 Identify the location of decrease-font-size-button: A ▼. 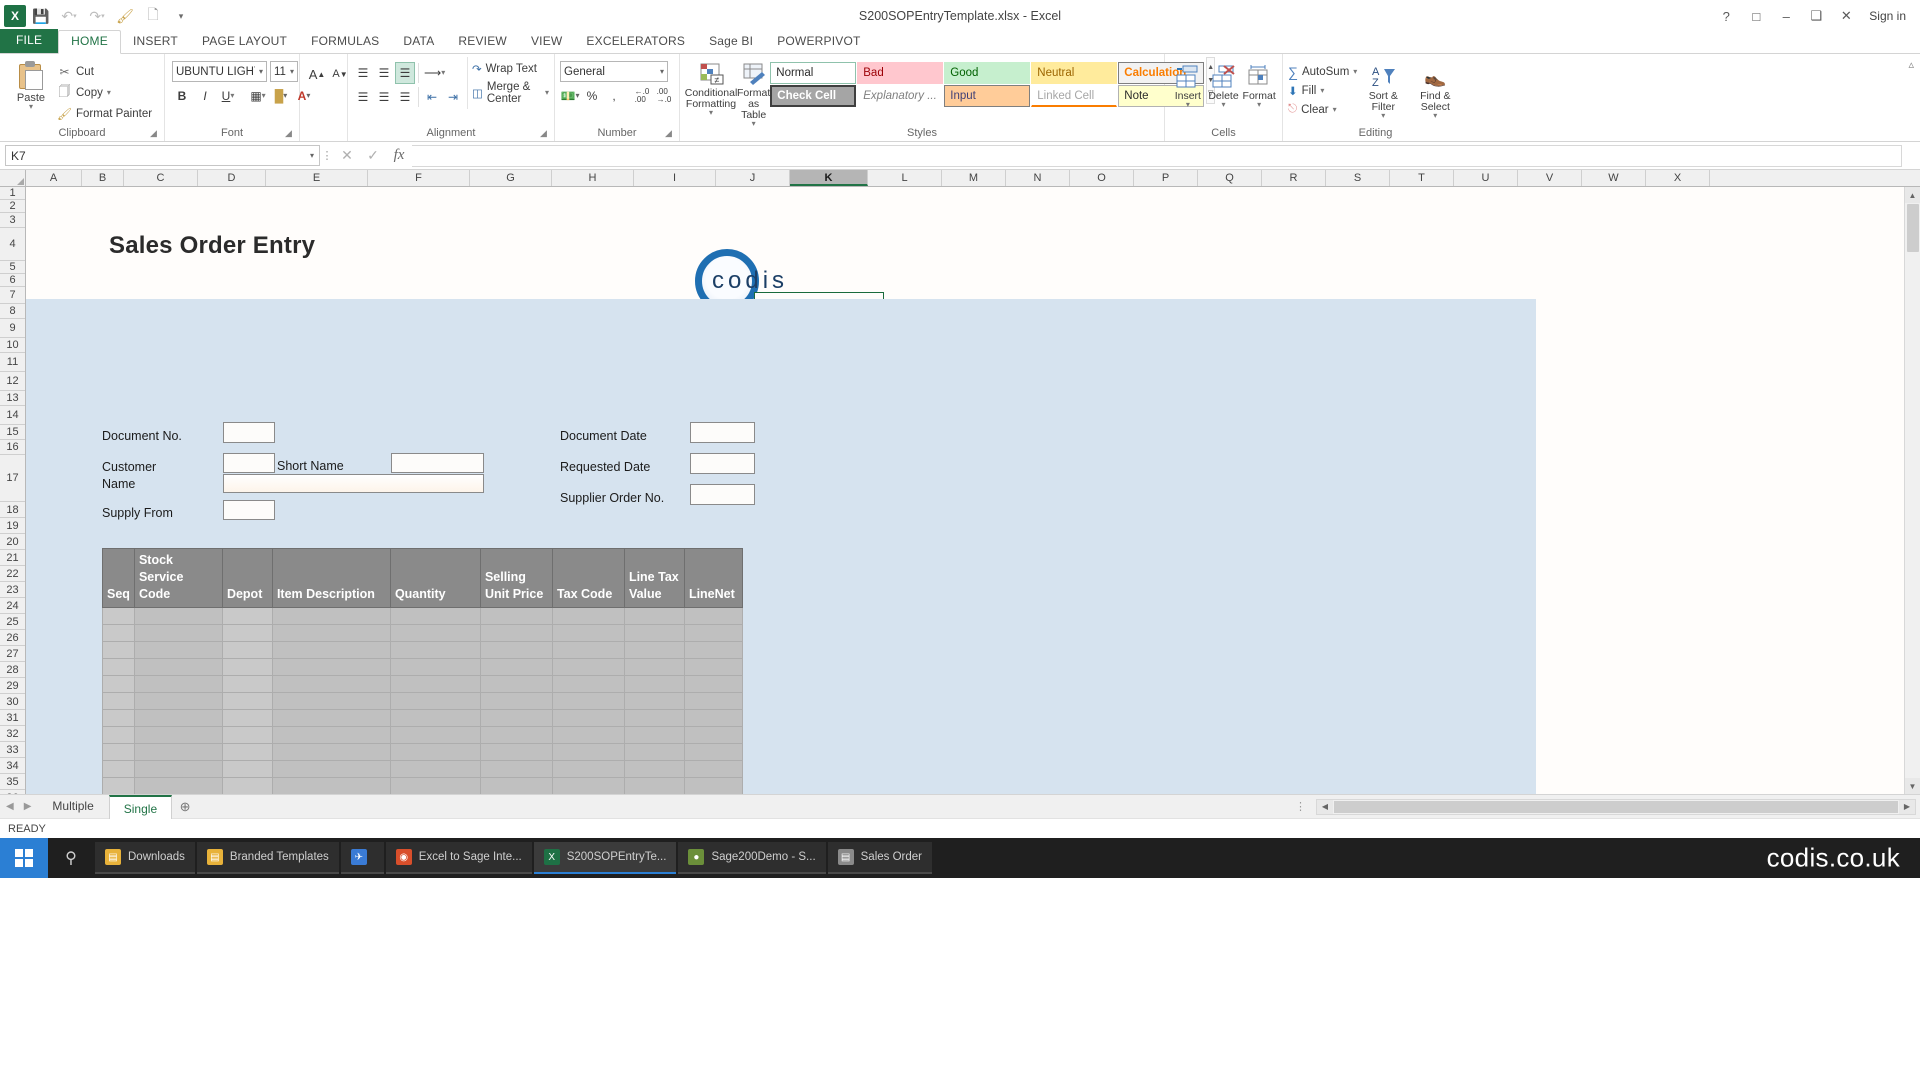
(340, 74).